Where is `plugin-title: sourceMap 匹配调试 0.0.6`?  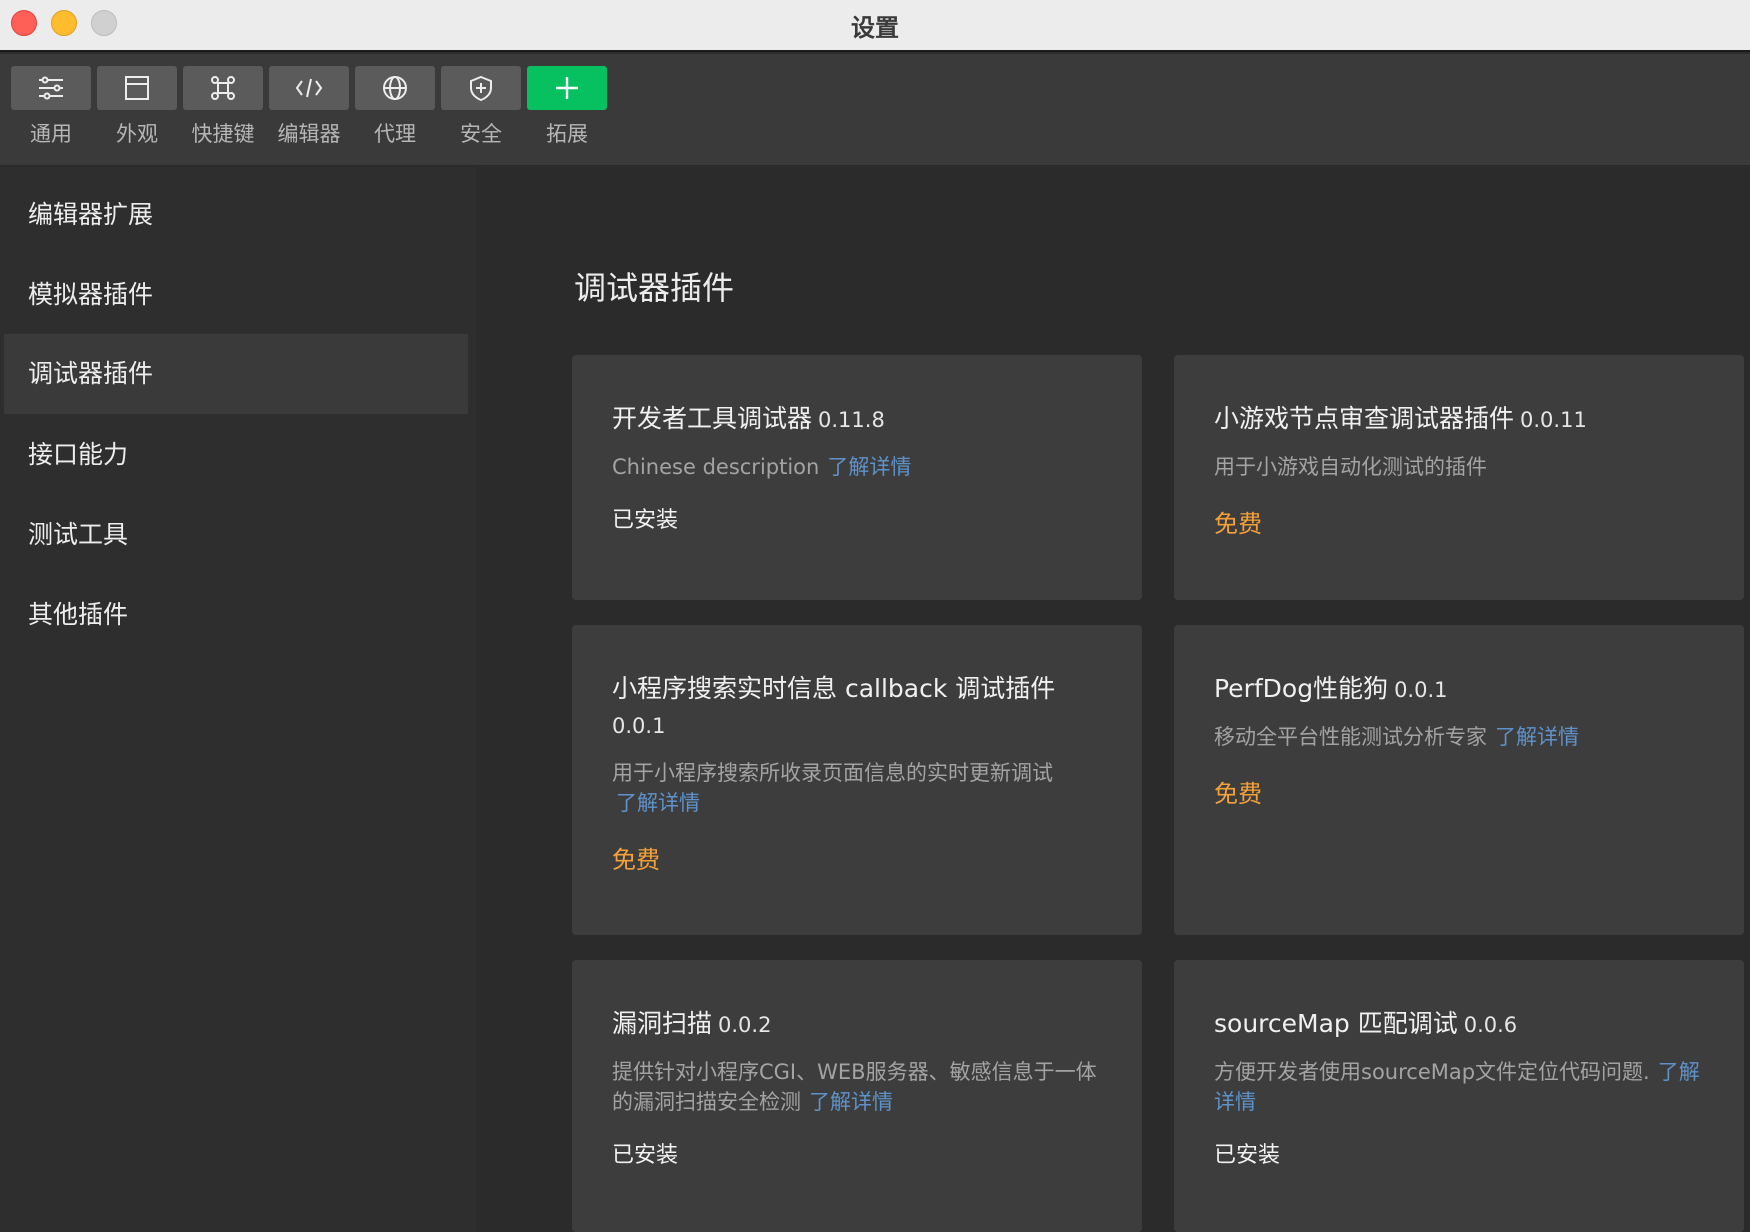 plugin-title: sourceMap 匹配调试 0.0.6 is located at coordinates (1459, 1024).